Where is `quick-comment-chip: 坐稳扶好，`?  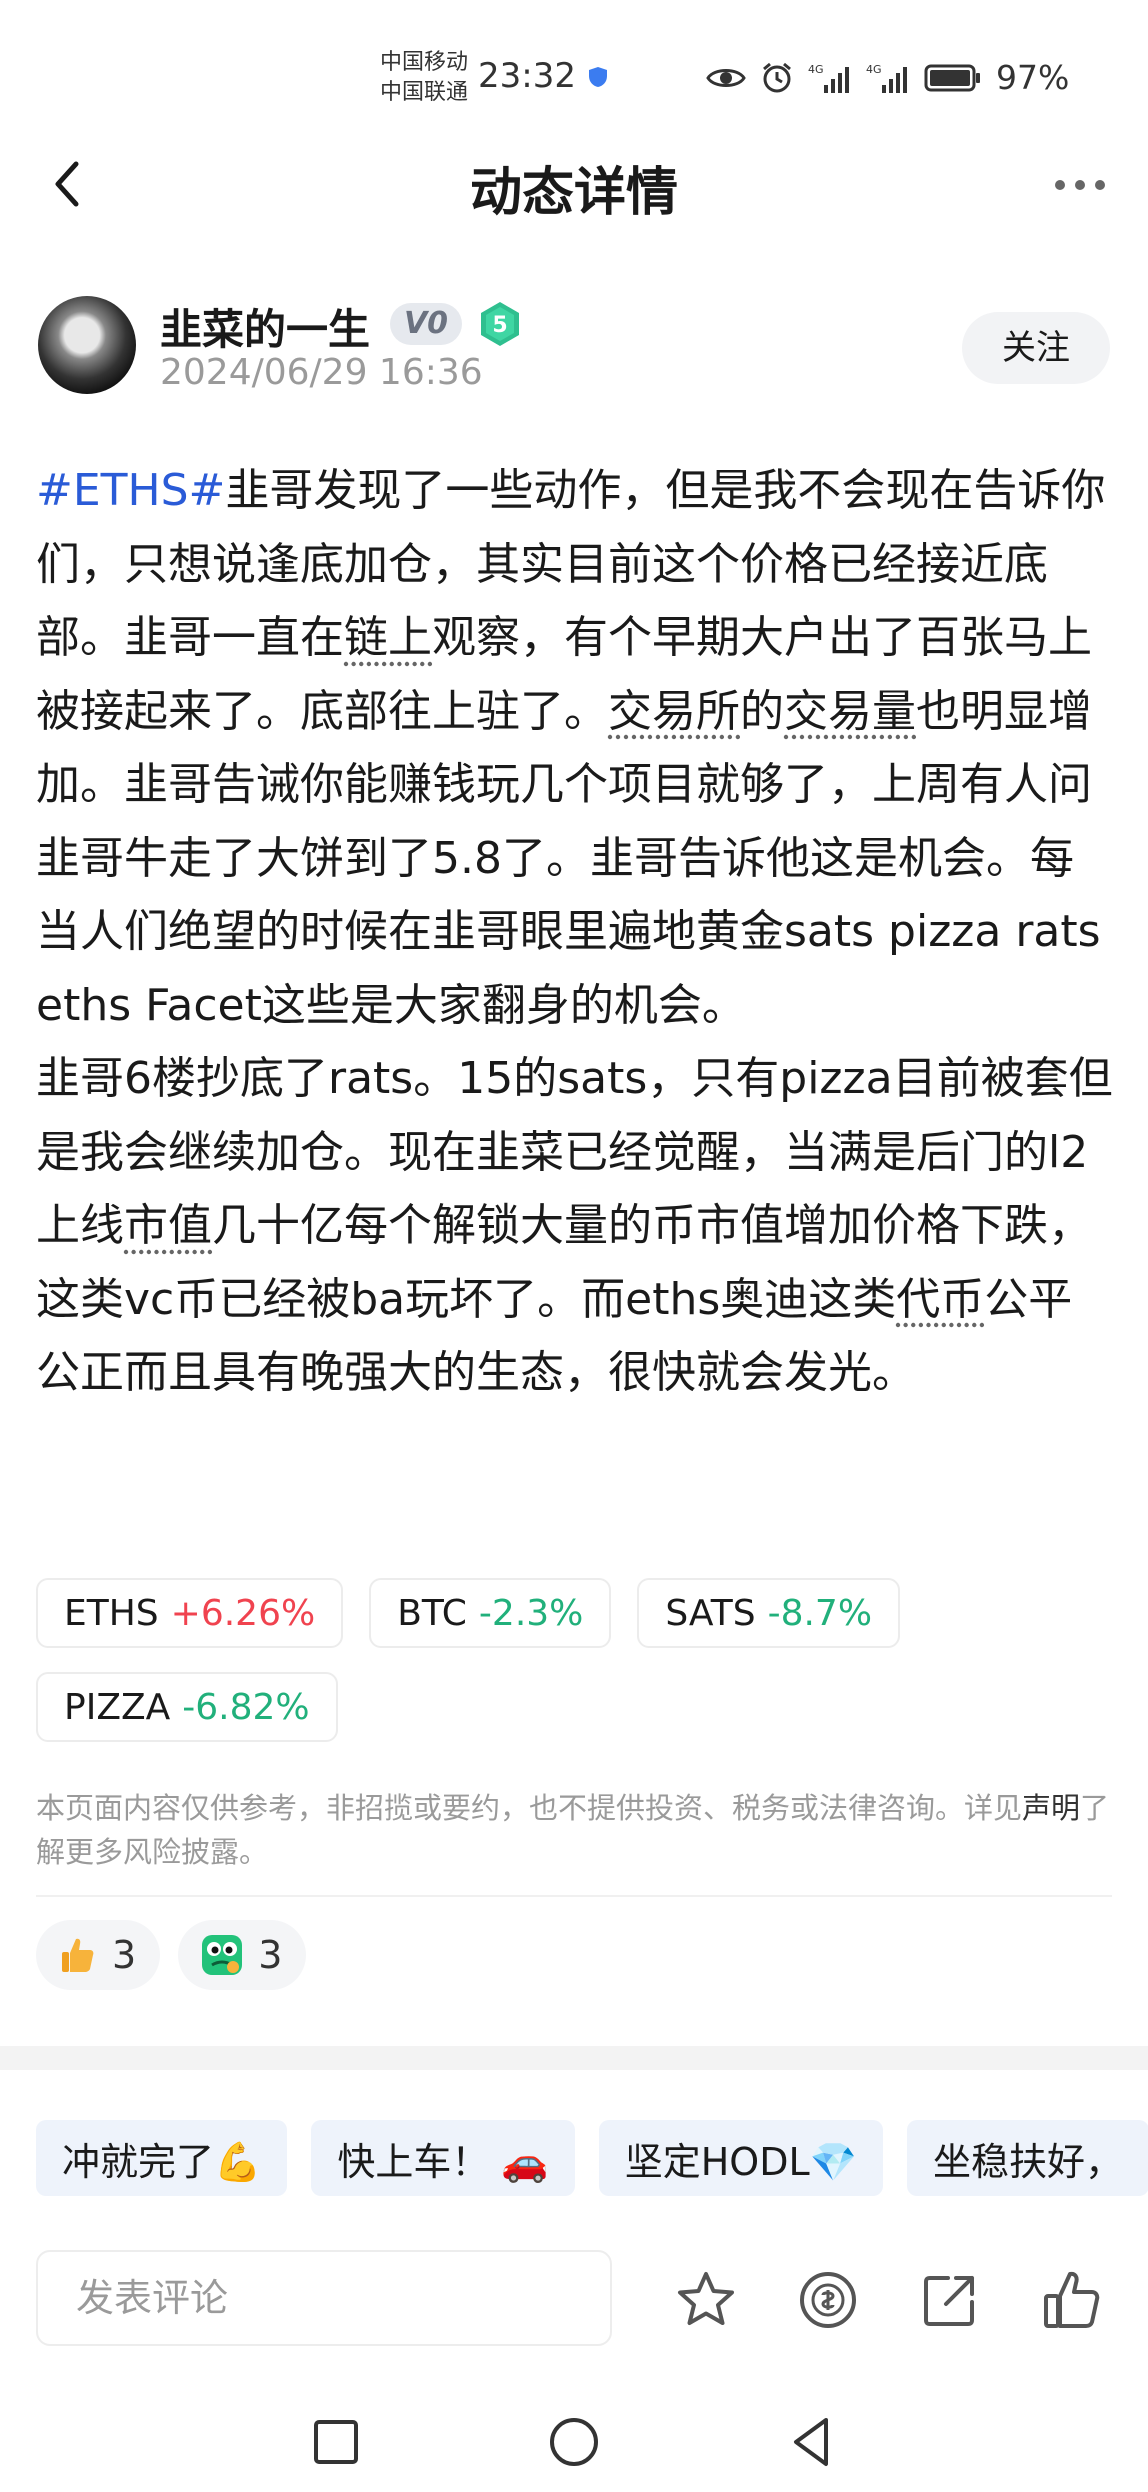 quick-comment-chip: 坐稳扶好， is located at coordinates (1027, 2158).